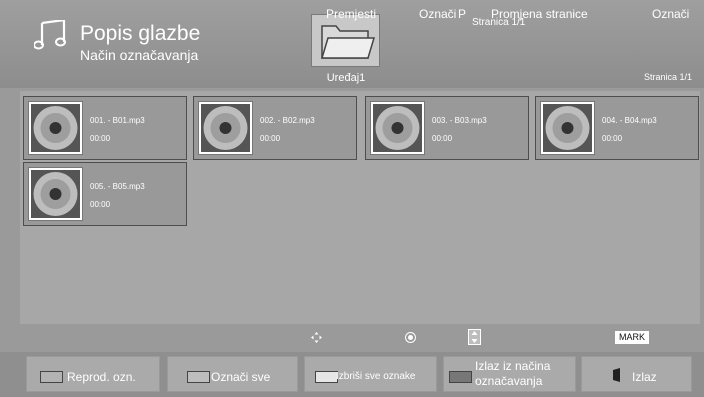 This screenshot has width=704, height=397. Describe the element at coordinates (667, 77) in the screenshot. I see `page-indicator: Stranica 1/1` at that location.